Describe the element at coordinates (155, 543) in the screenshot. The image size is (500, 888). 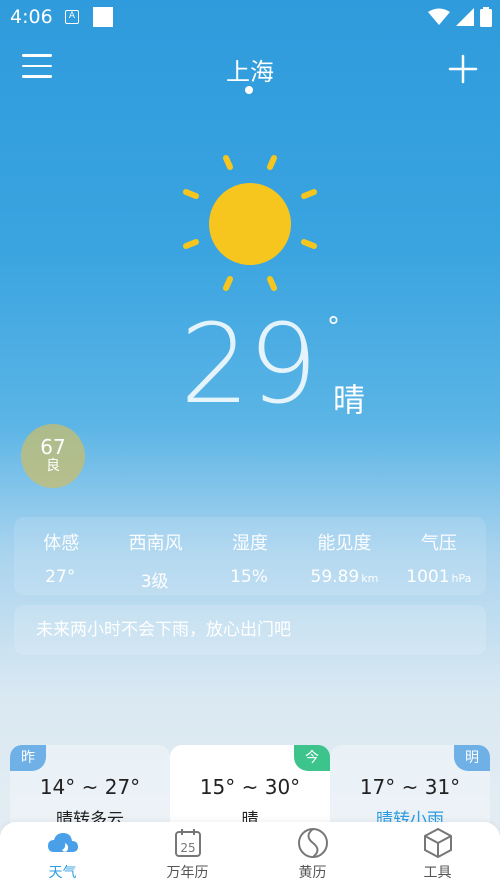
I see `detail-label: 西南风` at that location.